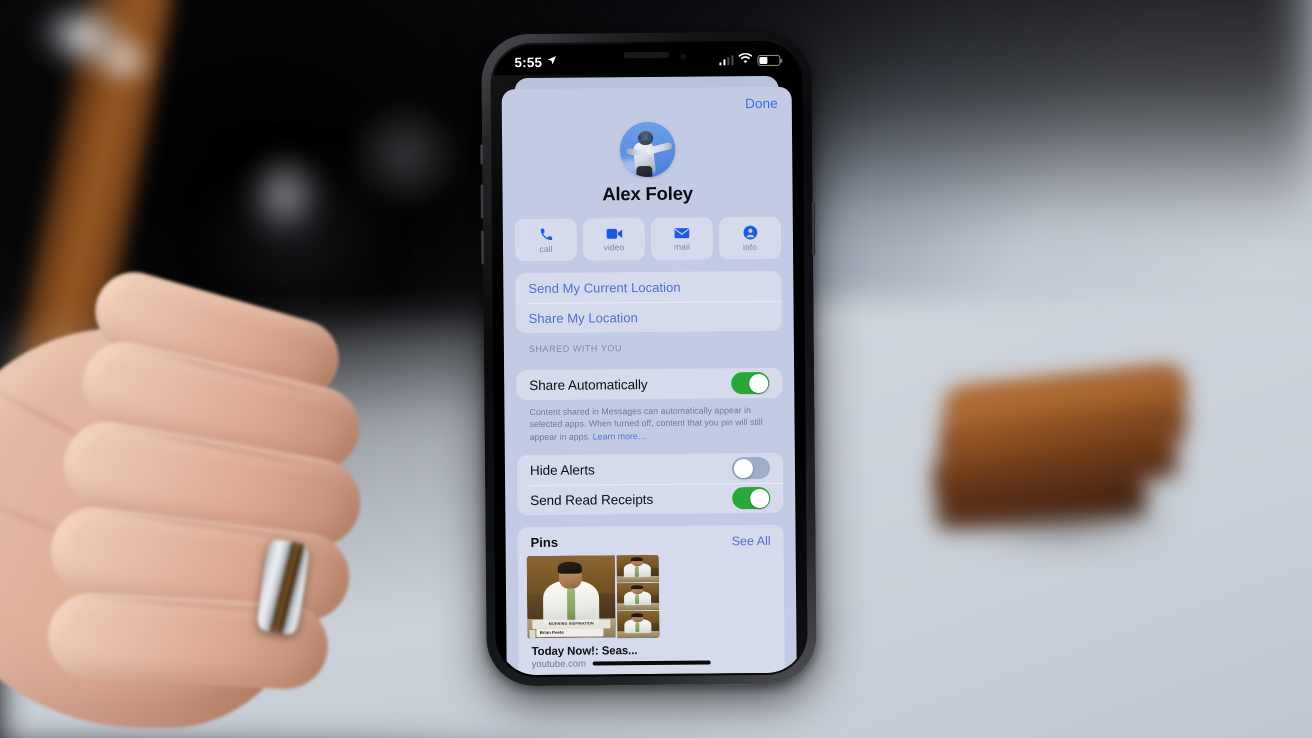 This screenshot has height=738, width=1312. Describe the element at coordinates (285, 195) in the screenshot. I see `background-highlight` at that location.